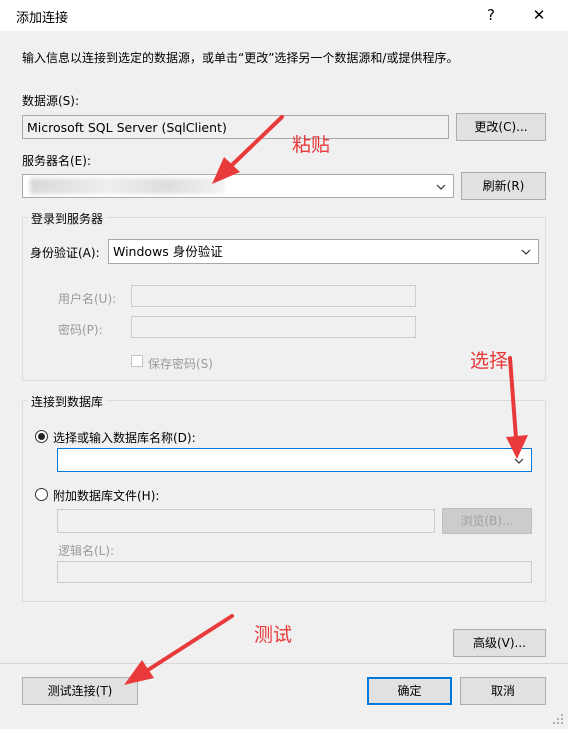 The height and width of the screenshot is (729, 568). I want to click on annotation-paste: 粘贴, so click(311, 145).